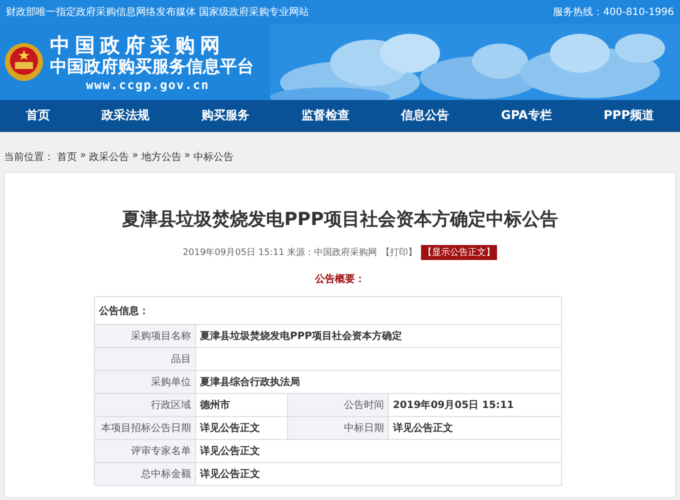  Describe the element at coordinates (280, 252) in the screenshot. I see `publish-info: 2019年09月05日 15:11 来源：中国政府采购网` at that location.